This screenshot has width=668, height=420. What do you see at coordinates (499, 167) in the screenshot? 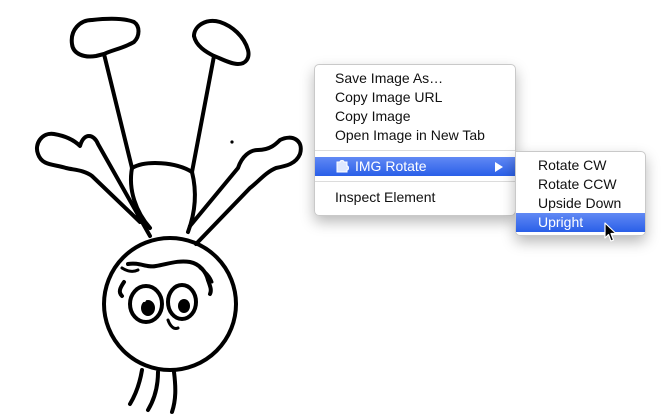
I see `submenu-arrow-icon` at bounding box center [499, 167].